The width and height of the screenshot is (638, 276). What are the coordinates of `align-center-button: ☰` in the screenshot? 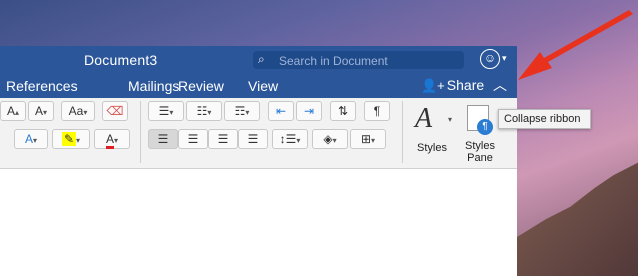 It's located at (193, 139).